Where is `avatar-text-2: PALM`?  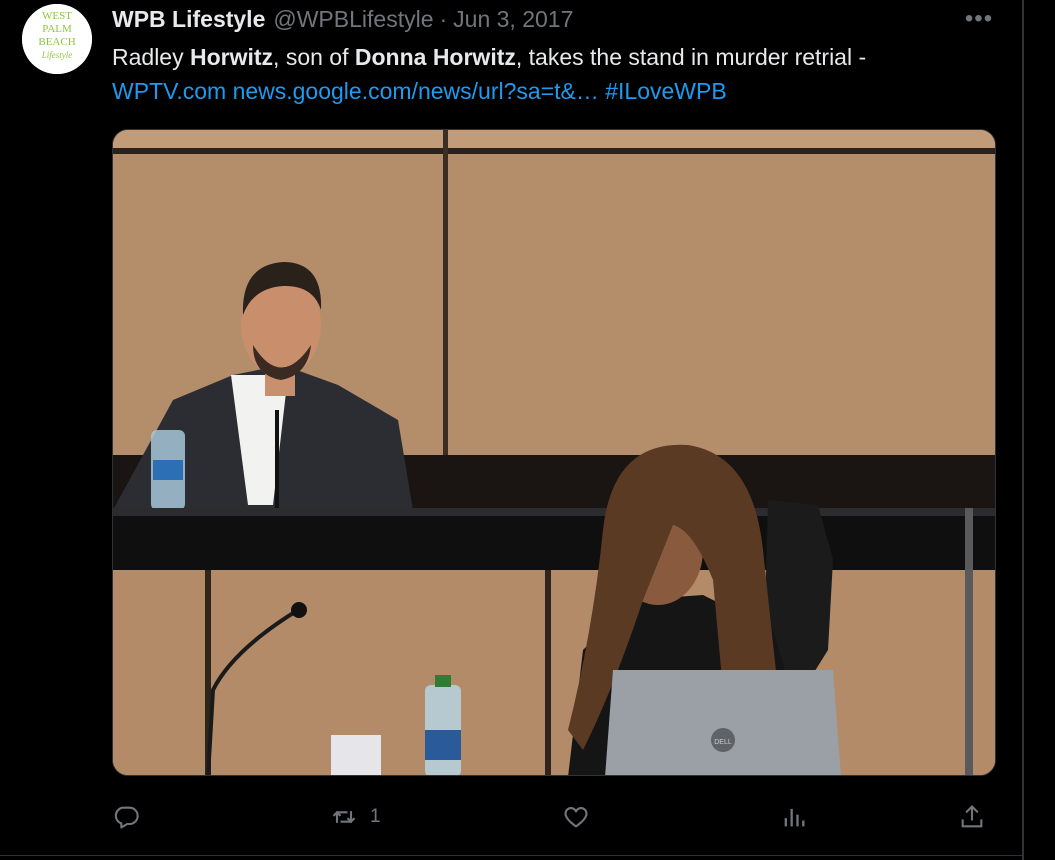 avatar-text-2: PALM is located at coordinates (57, 29).